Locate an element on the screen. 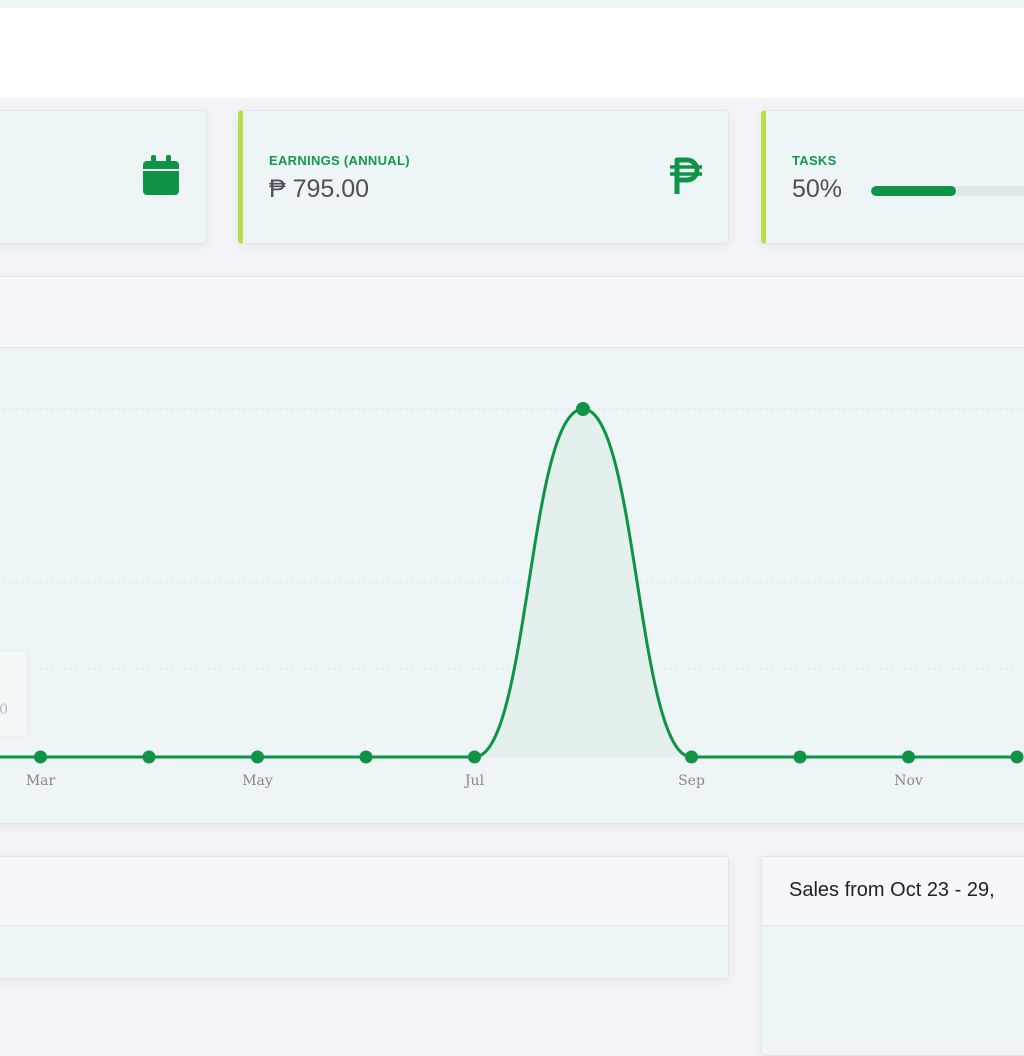 This screenshot has height=1056, width=1024. top-strip is located at coordinates (512, 4).